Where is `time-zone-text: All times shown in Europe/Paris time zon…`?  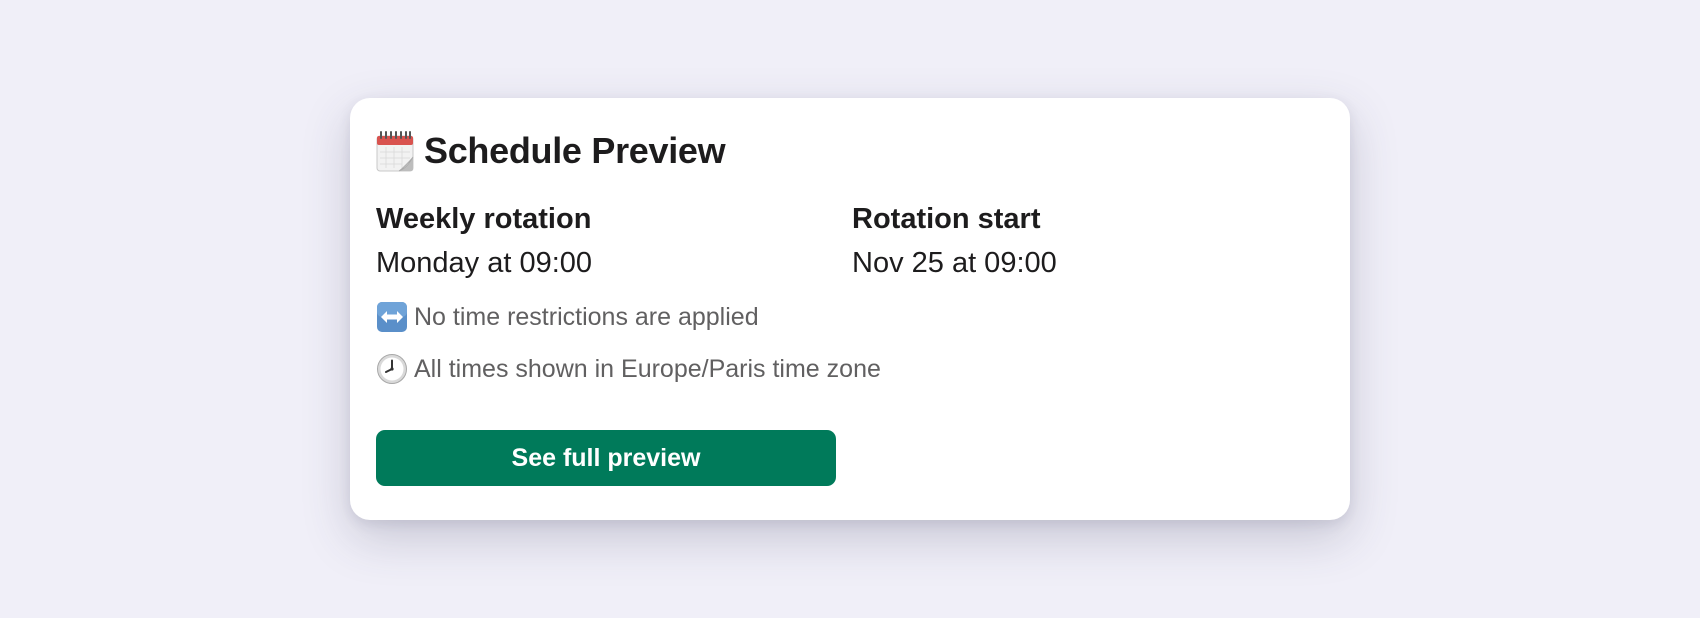
time-zone-text: All times shown in Europe/Paris time zon… is located at coordinates (647, 368).